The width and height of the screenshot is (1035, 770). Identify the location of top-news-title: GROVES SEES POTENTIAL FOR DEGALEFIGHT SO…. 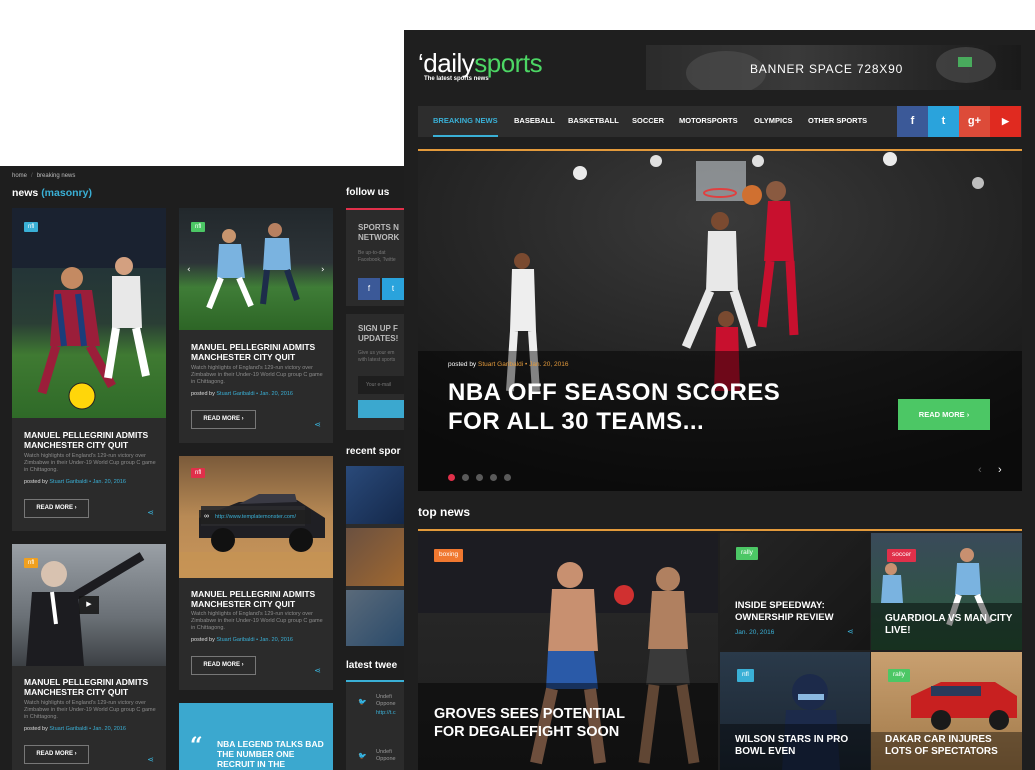
(534, 723).